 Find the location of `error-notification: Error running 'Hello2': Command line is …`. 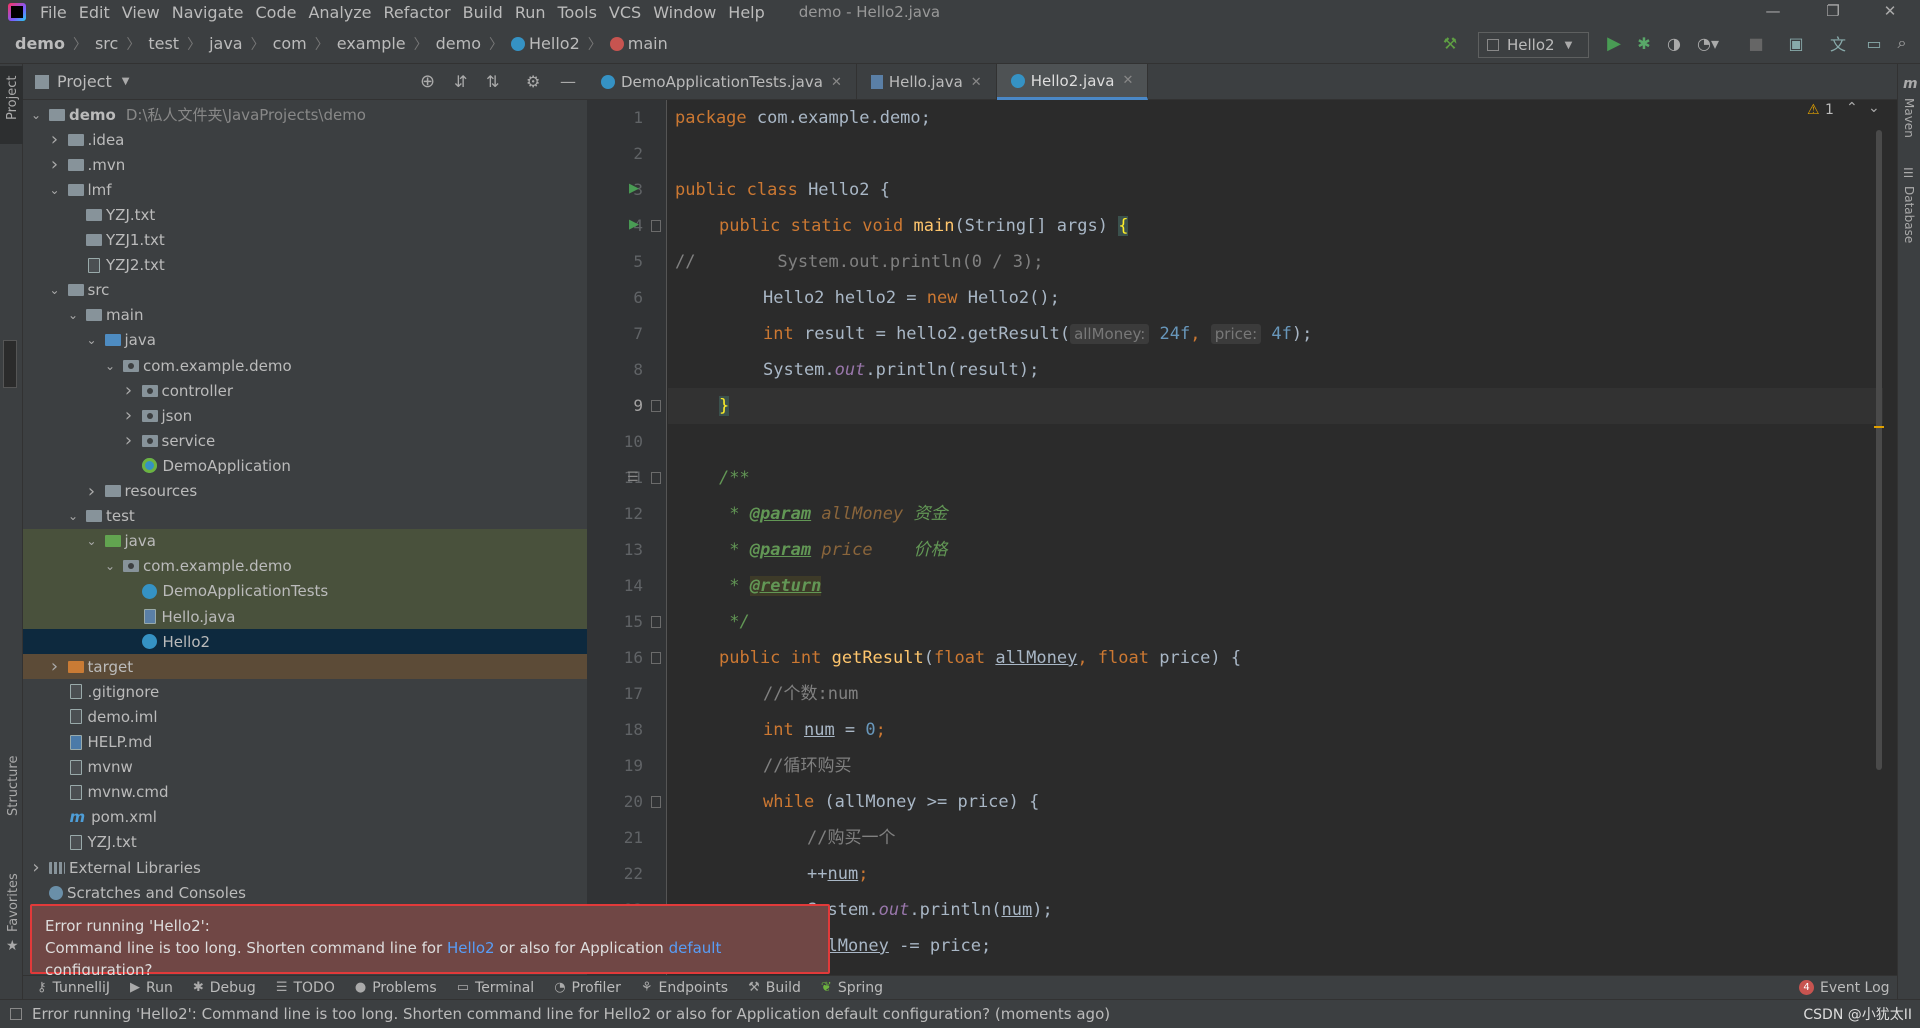

error-notification: Error running 'Hello2': Command line is … is located at coordinates (430, 941).